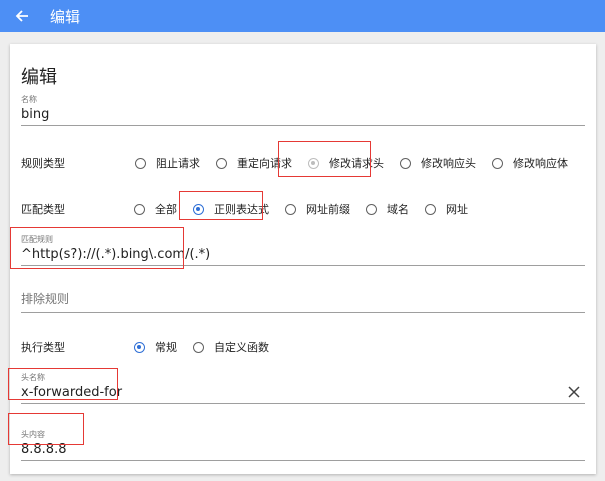  Describe the element at coordinates (264, 163) in the screenshot. I see `option-label: 重定向请求` at that location.